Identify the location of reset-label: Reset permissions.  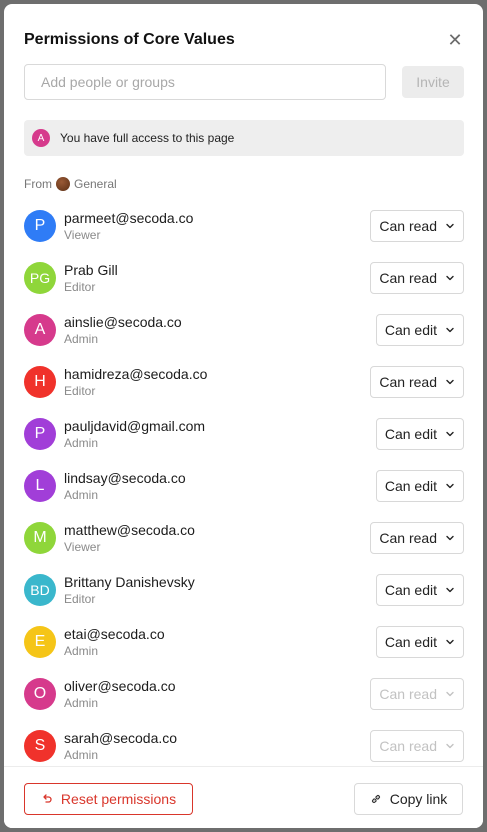
(118, 799).